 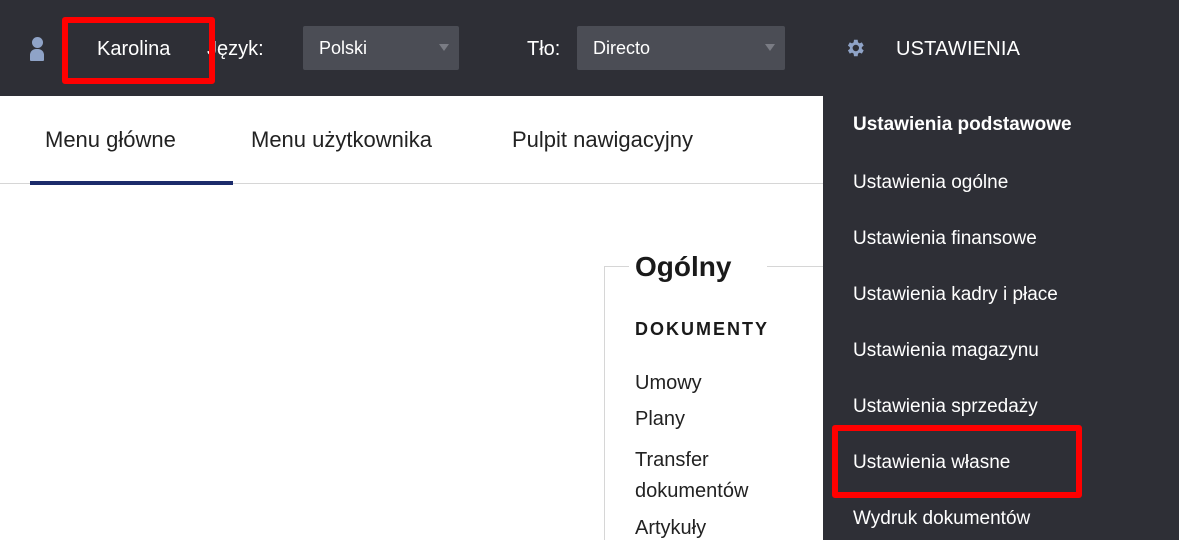 I want to click on language-select: Polski, so click(x=381, y=48).